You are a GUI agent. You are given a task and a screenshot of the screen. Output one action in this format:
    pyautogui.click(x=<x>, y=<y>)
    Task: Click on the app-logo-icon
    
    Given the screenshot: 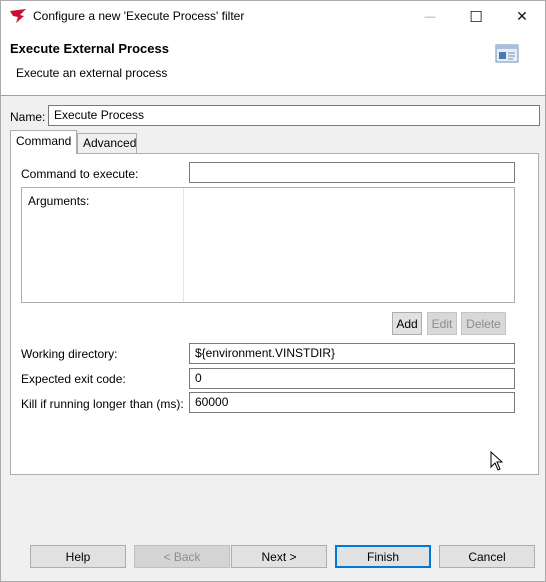 What is the action you would take?
    pyautogui.click(x=18, y=16)
    